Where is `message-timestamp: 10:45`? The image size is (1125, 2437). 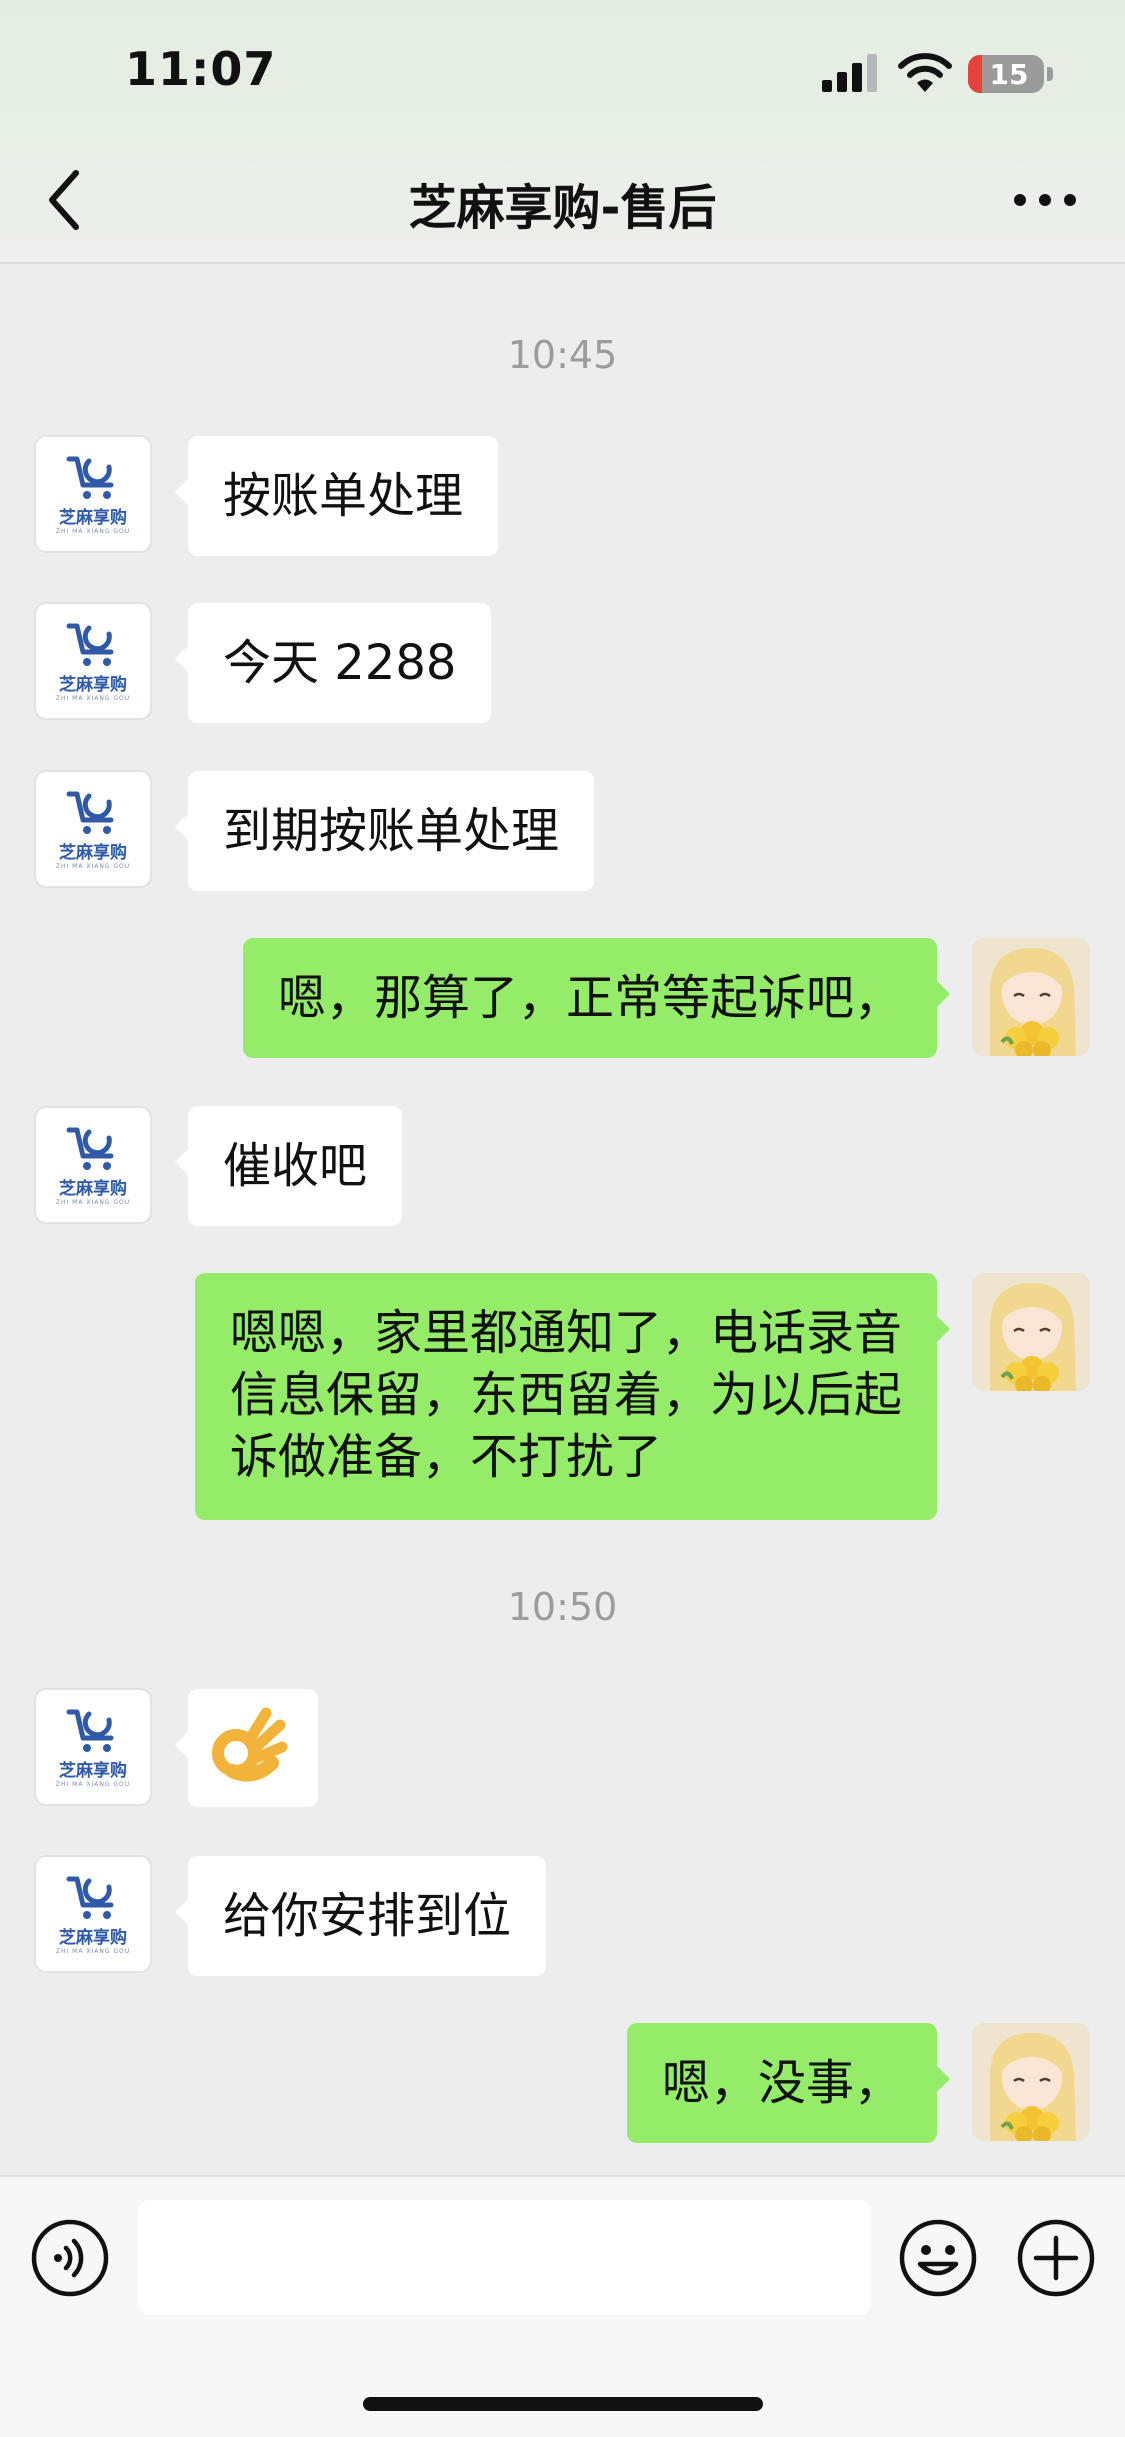 message-timestamp: 10:45 is located at coordinates (562, 355).